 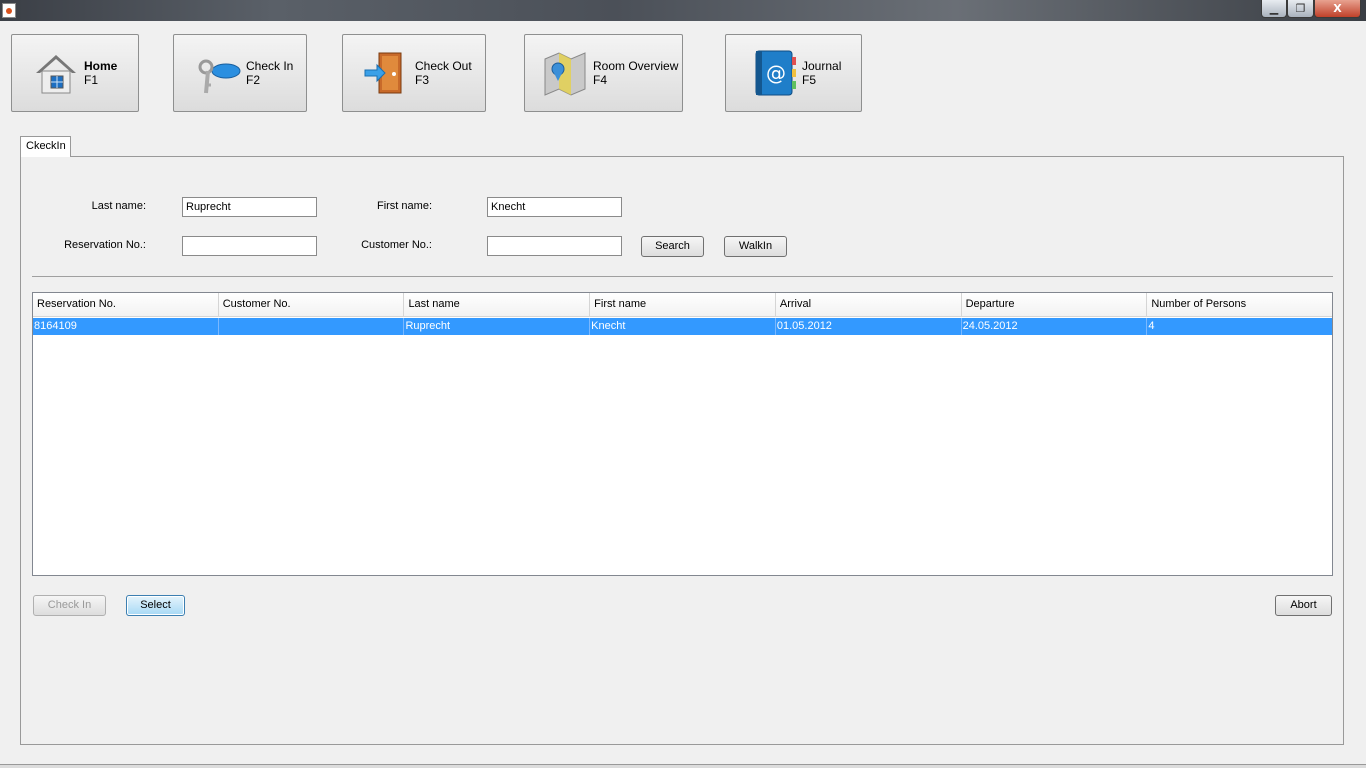 What do you see at coordinates (869, 304) in the screenshot?
I see `column-header: Arrival` at bounding box center [869, 304].